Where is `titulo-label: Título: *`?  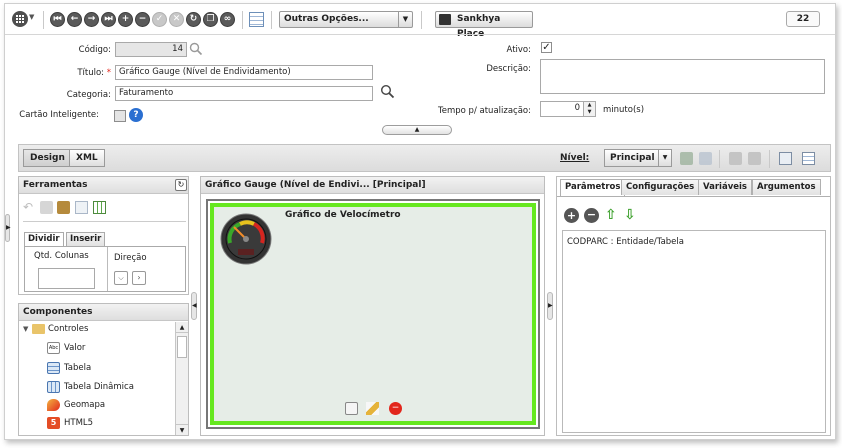 titulo-label: Título: * is located at coordinates (68, 73).